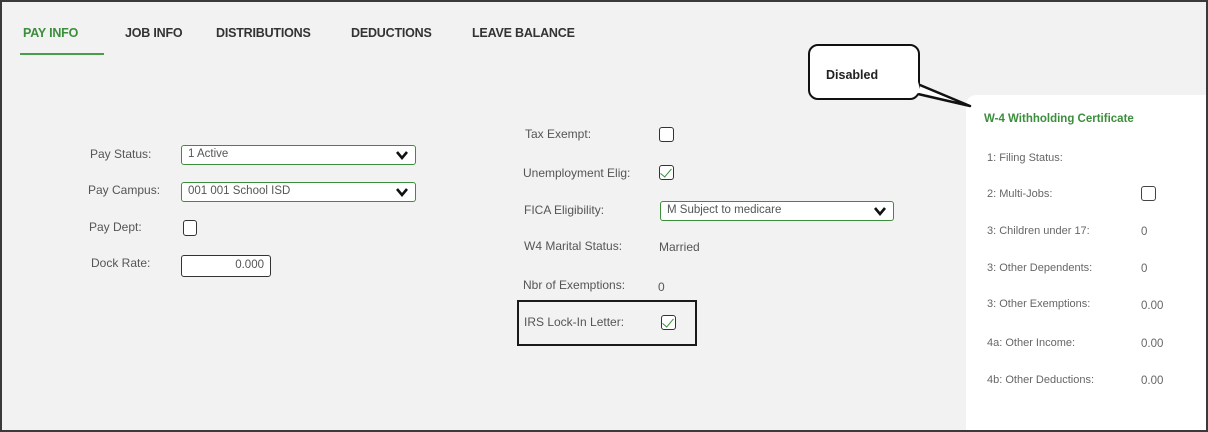  What do you see at coordinates (391, 33) in the screenshot?
I see `tab-deductions: DEDUCTIONS` at bounding box center [391, 33].